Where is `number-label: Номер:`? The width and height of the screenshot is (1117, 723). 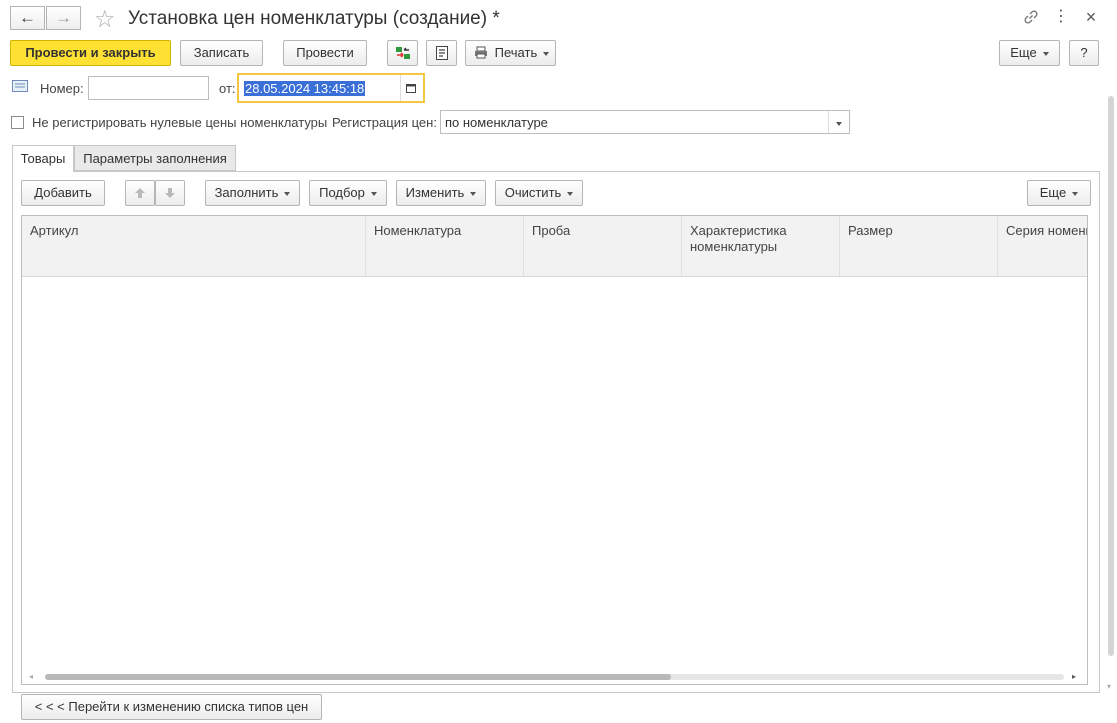 number-label: Номер: is located at coordinates (62, 88).